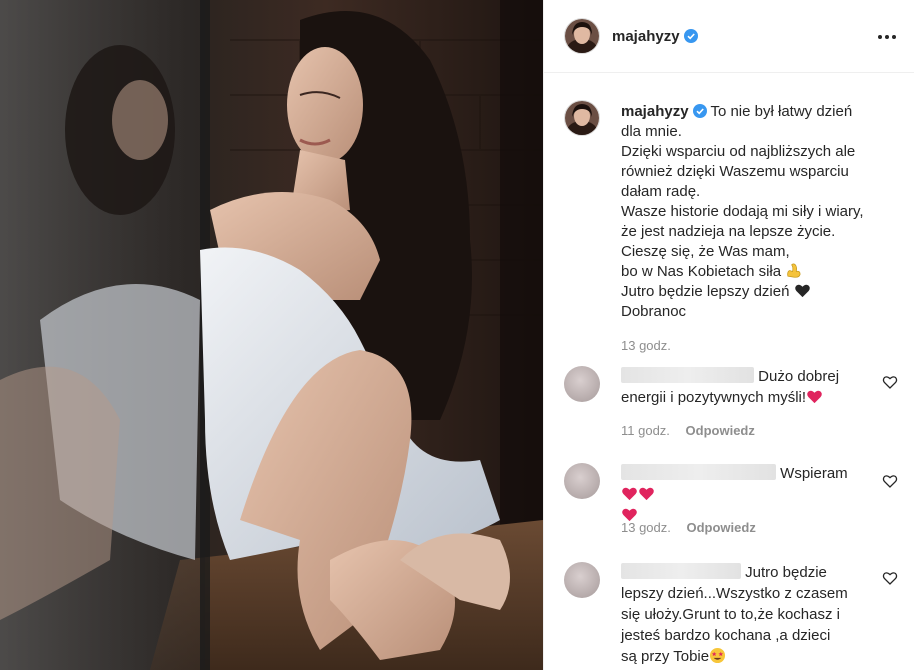 This screenshot has width=914, height=670. What do you see at coordinates (655, 36) in the screenshot?
I see `author-username: majahyzy` at bounding box center [655, 36].